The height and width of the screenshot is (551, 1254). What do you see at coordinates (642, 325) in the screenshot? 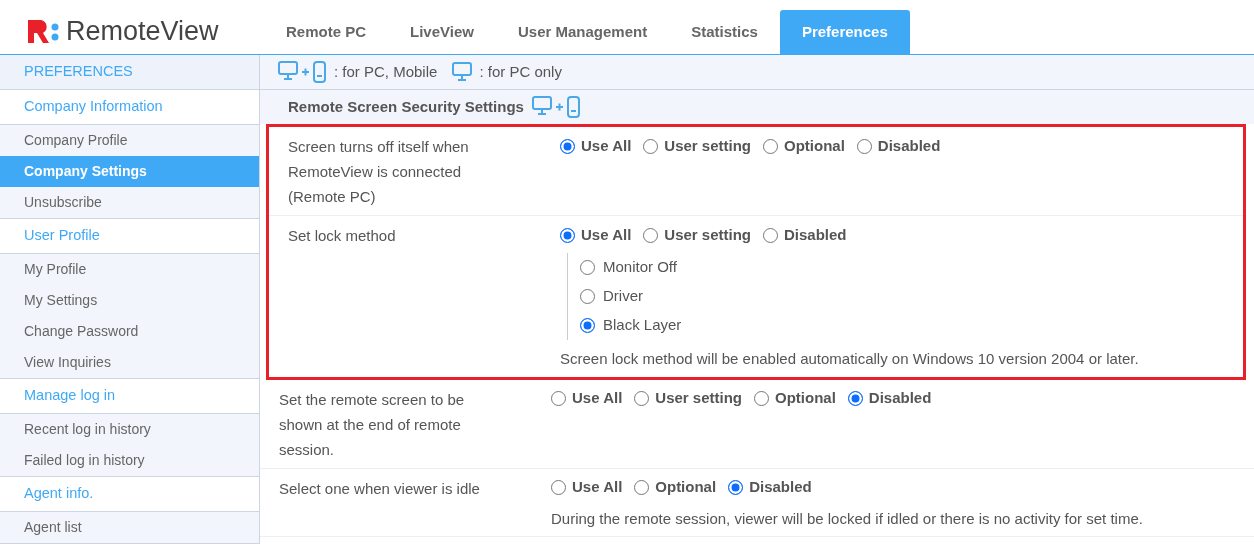
I see `option-label: Black Layer` at bounding box center [642, 325].